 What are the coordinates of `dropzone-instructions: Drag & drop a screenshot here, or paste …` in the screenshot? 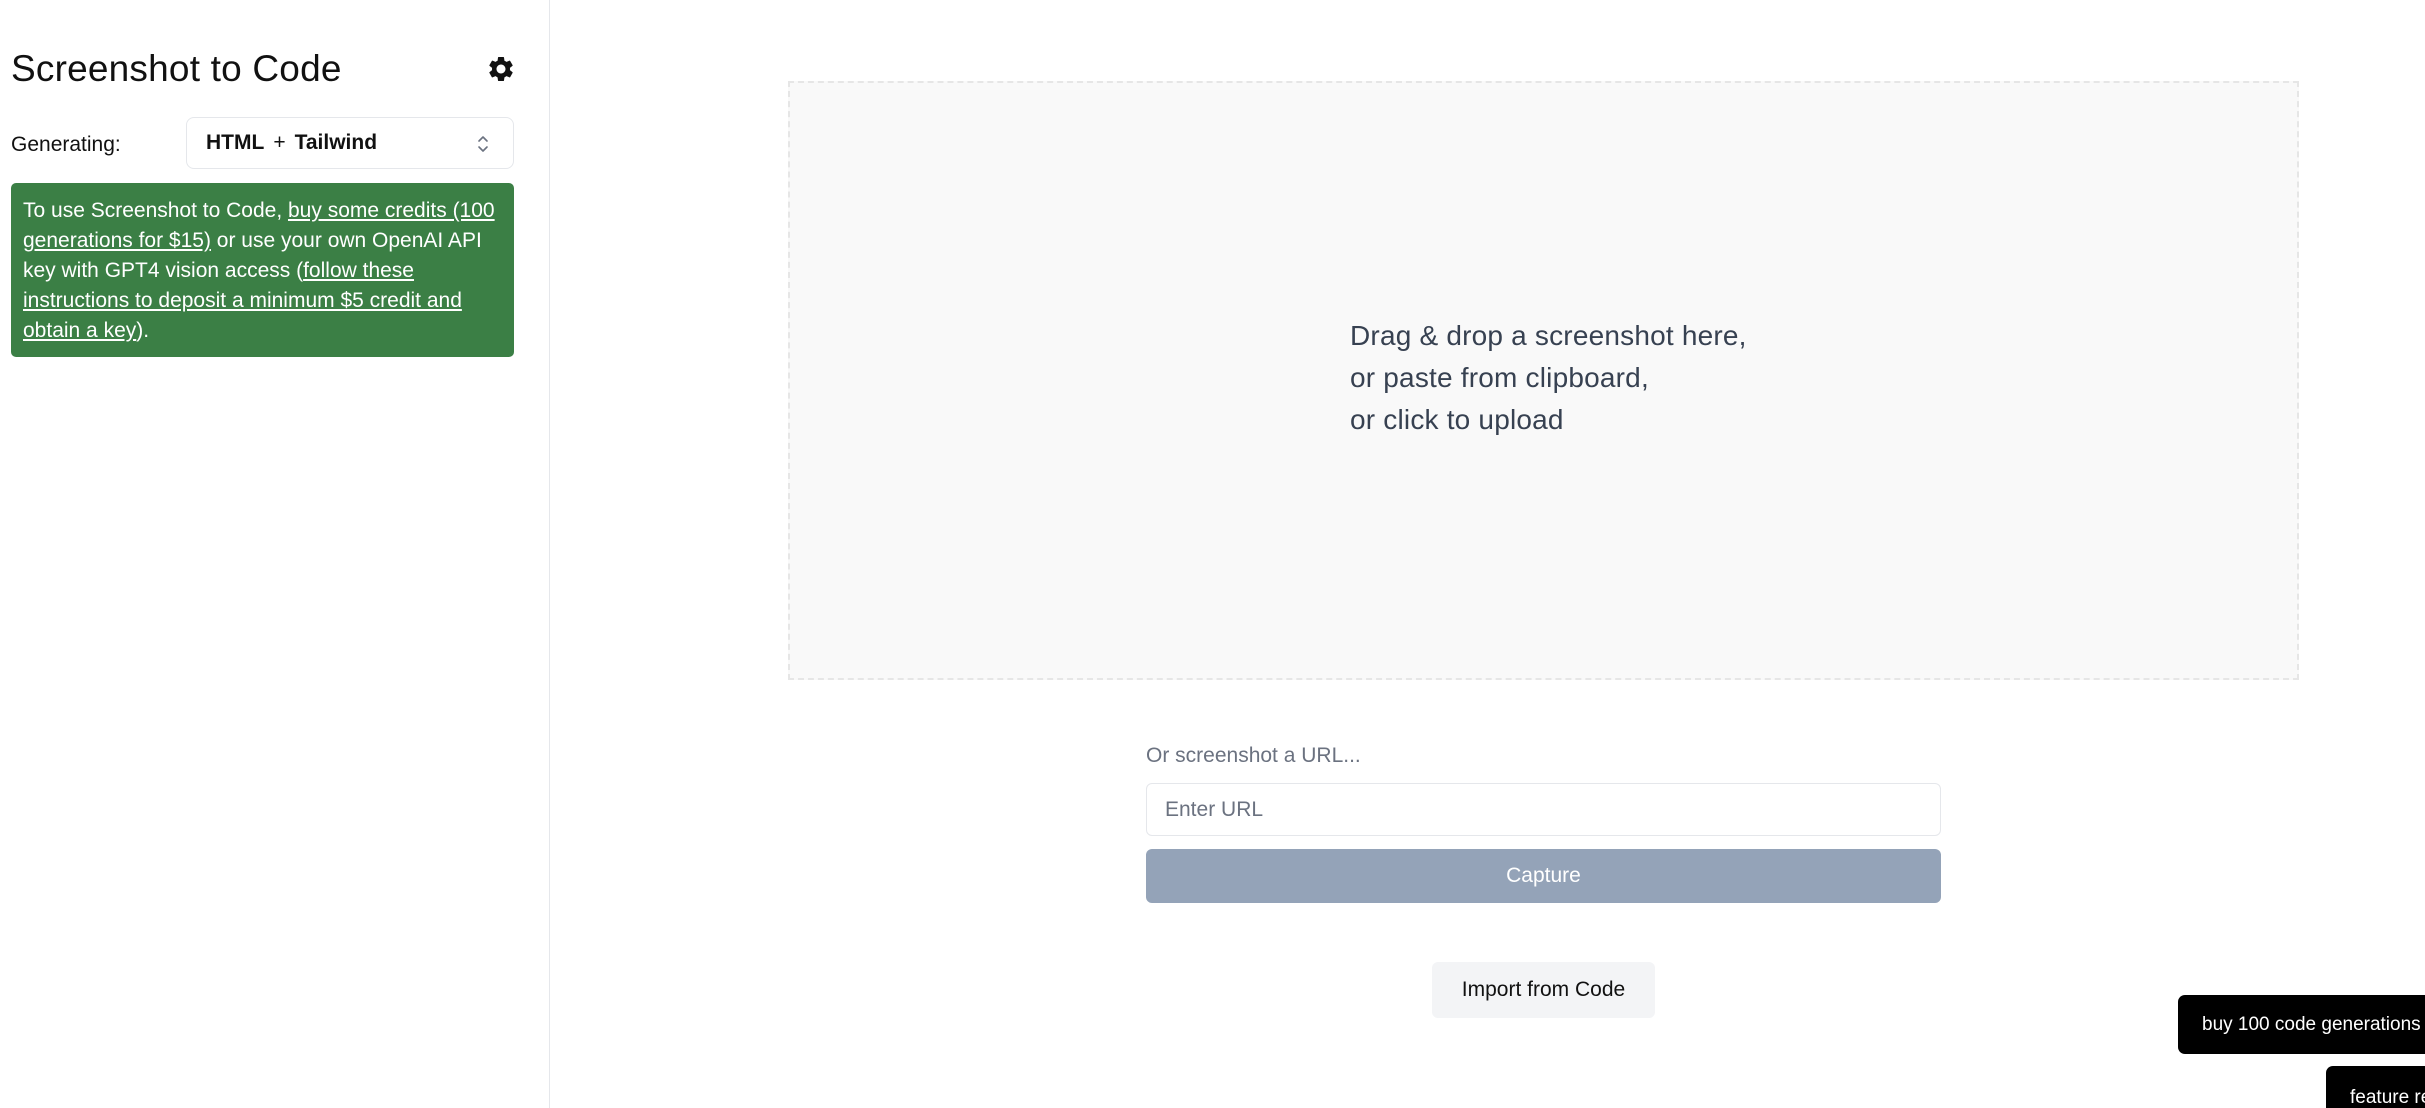 It's located at (1548, 378).